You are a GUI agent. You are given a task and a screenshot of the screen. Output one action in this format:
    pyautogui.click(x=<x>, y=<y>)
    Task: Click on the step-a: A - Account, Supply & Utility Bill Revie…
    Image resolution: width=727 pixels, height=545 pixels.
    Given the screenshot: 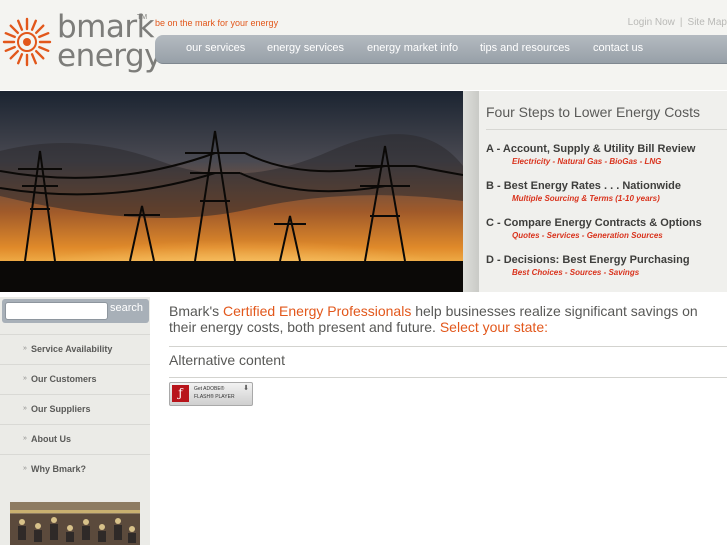 What is the action you would take?
    pyautogui.click(x=606, y=154)
    